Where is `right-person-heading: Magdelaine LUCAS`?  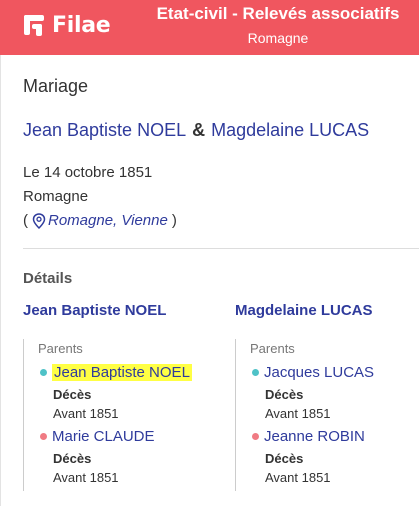 right-person-heading: Magdelaine LUCAS is located at coordinates (304, 310).